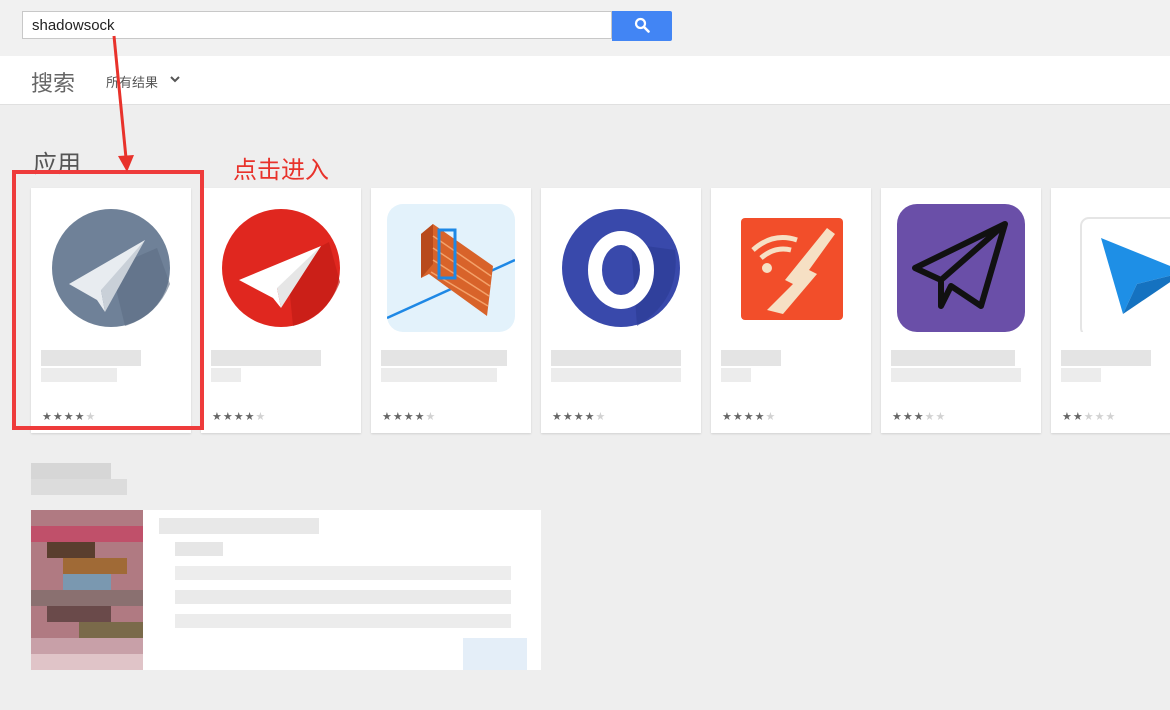 The width and height of the screenshot is (1170, 710). I want to click on blurred-thumbnail, so click(87, 590).